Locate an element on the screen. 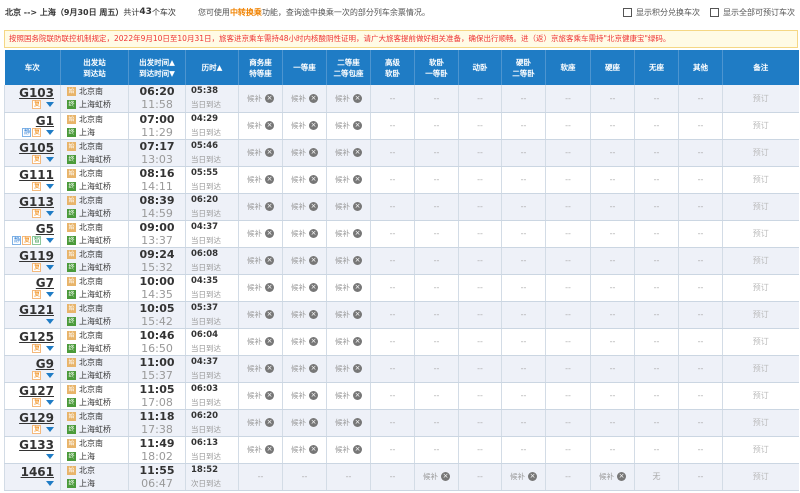  train-number-link: G127 is located at coordinates (29, 391).